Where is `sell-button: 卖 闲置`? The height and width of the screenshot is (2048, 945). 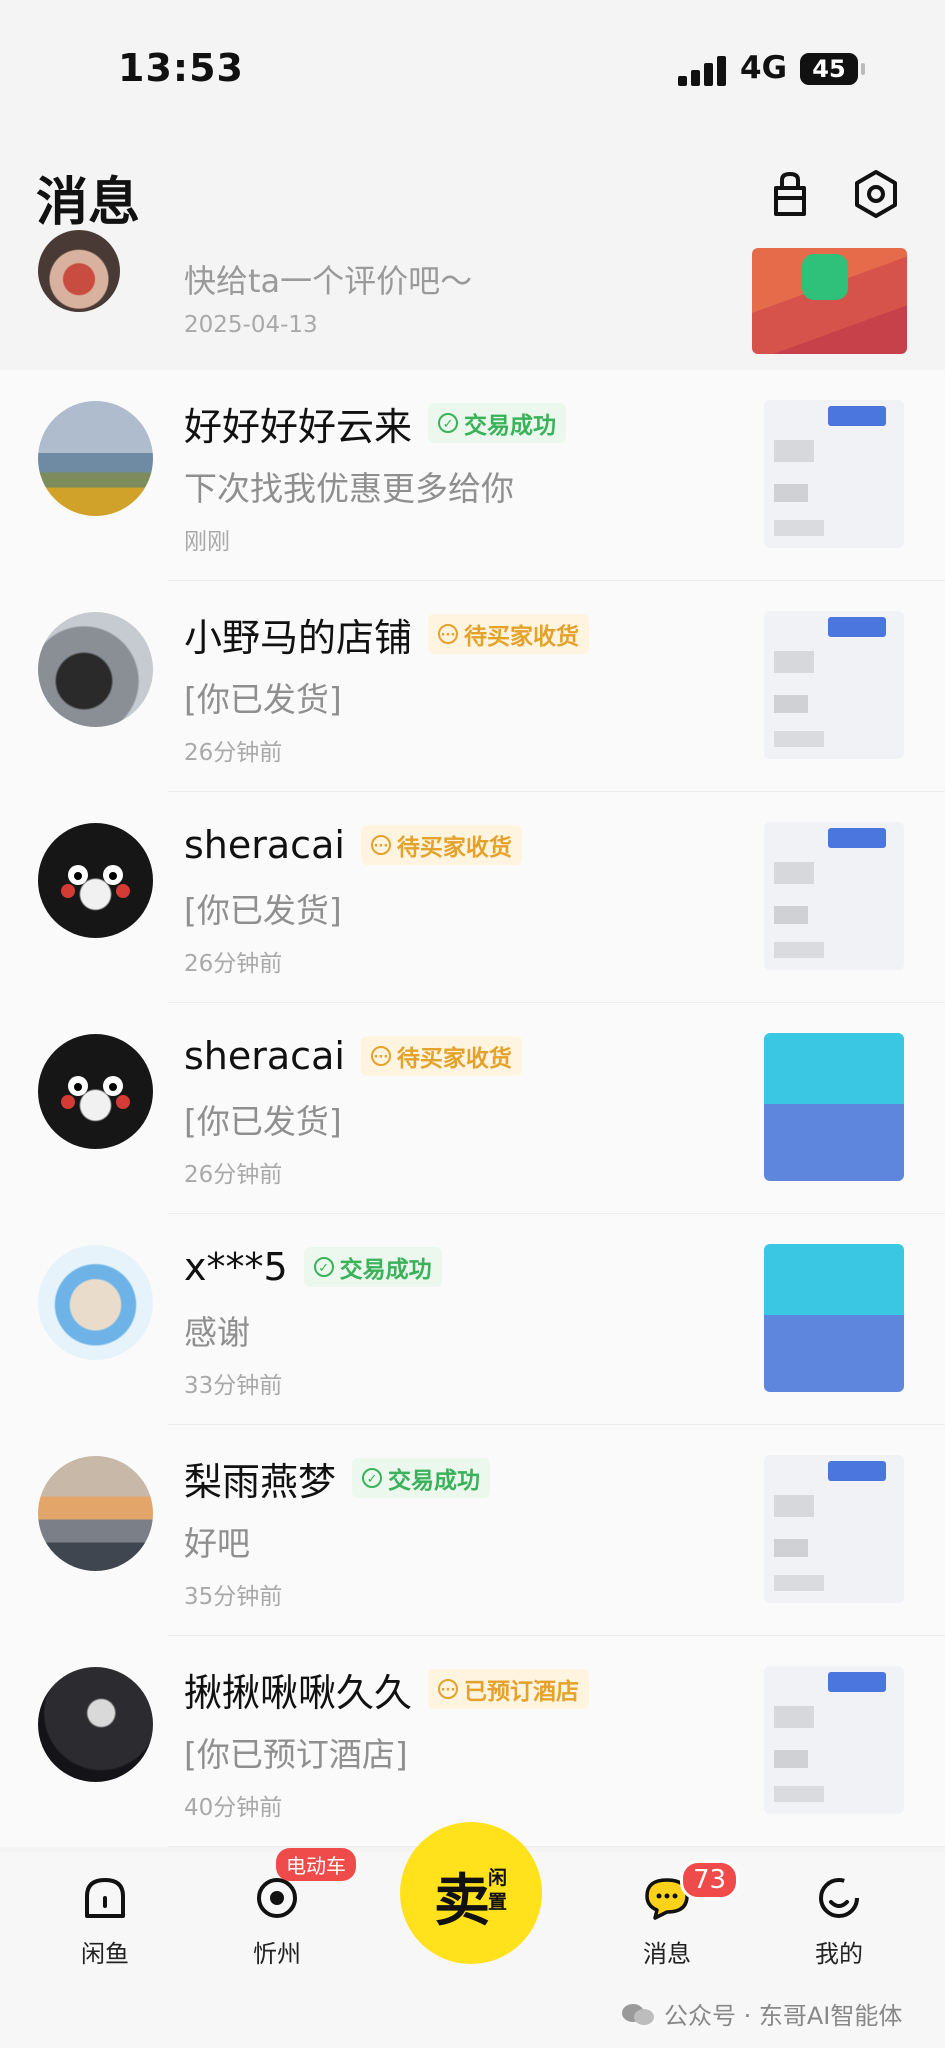 sell-button: 卖 闲置 is located at coordinates (471, 1893).